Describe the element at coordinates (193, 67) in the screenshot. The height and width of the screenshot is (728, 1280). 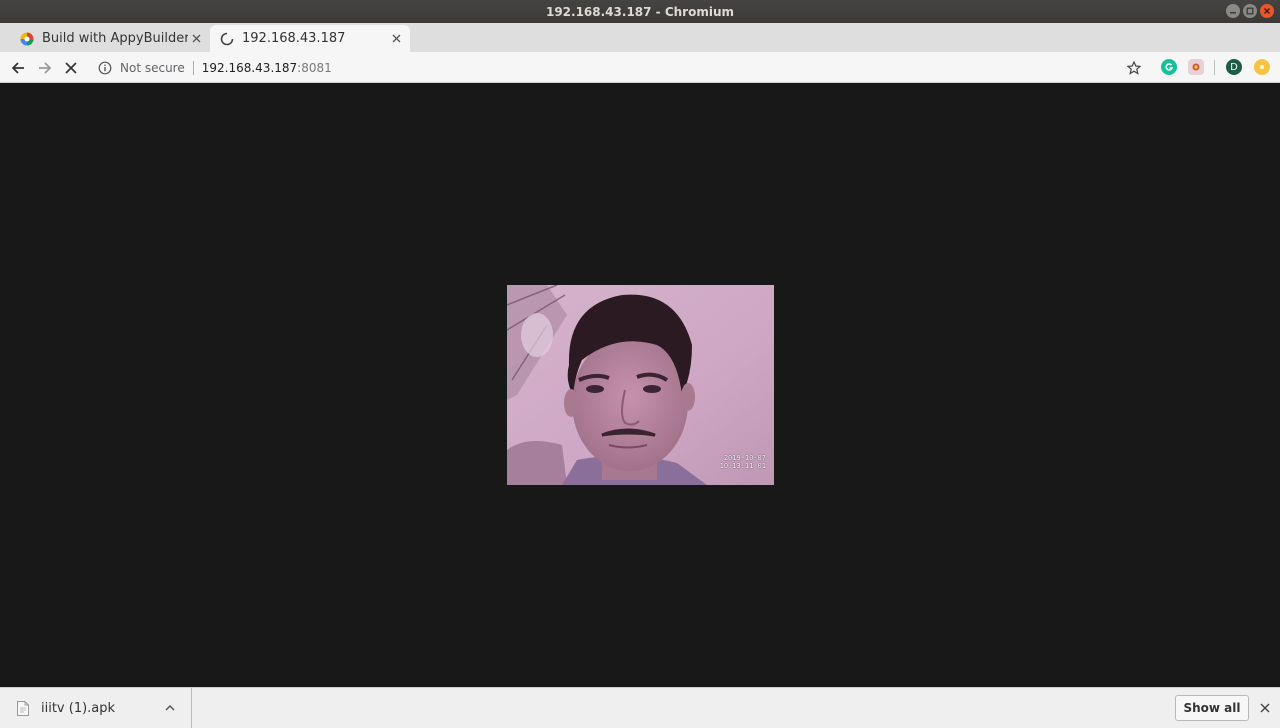
I see `omnibox-separator` at that location.